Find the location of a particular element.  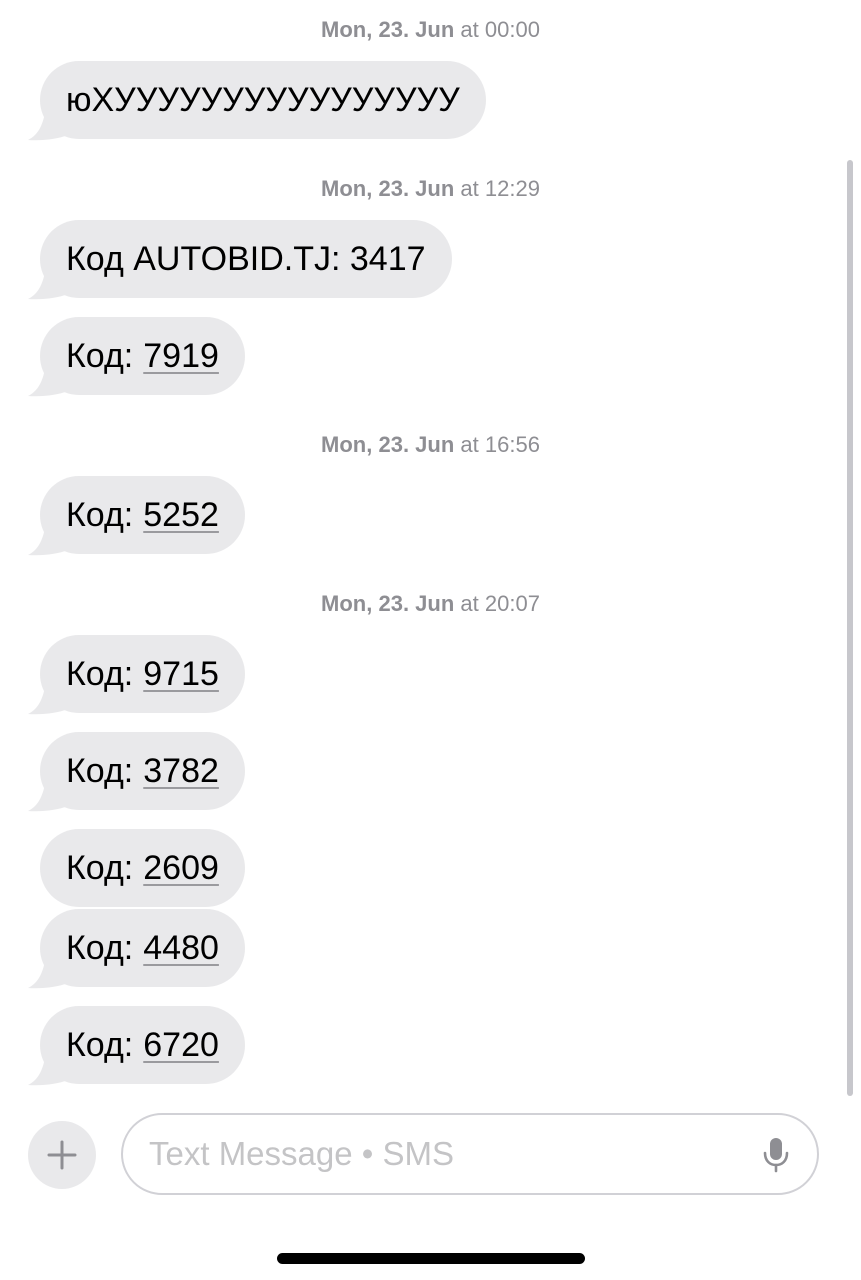

plus-icon is located at coordinates (62, 1155).